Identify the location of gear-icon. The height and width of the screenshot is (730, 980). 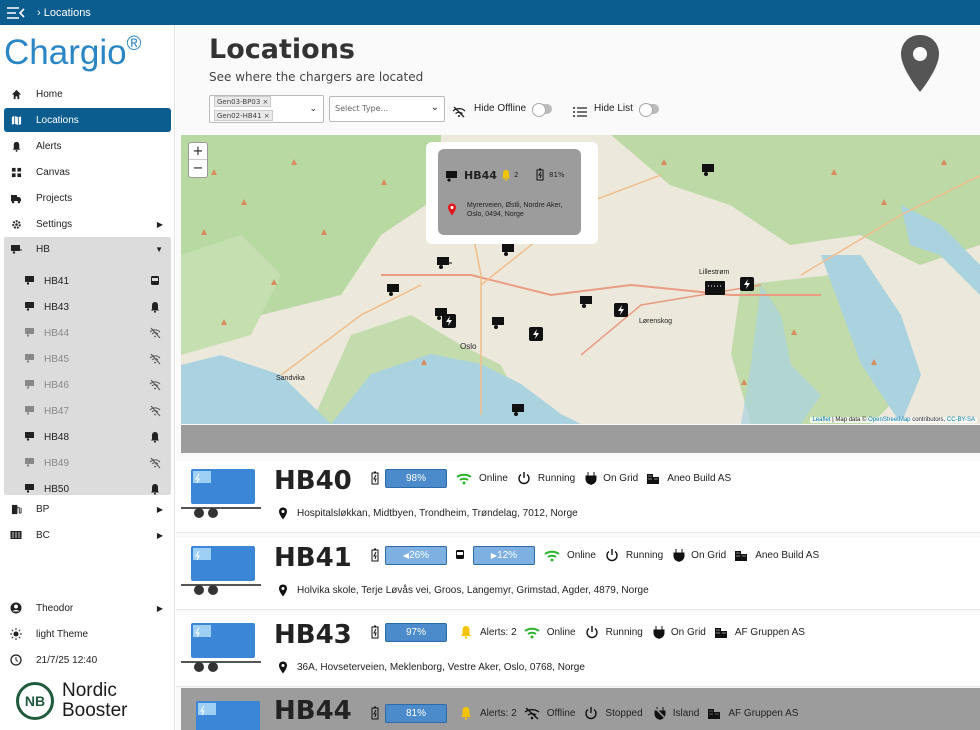
(16, 224).